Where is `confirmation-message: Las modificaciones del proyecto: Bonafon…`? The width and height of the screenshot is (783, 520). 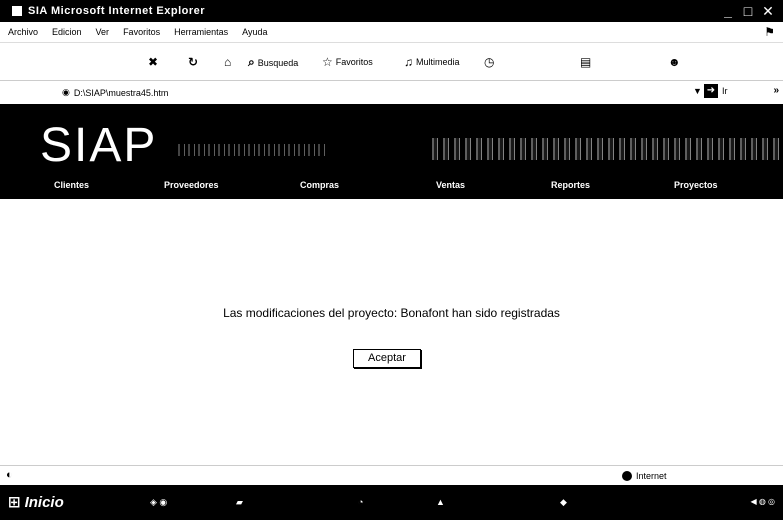
confirmation-message: Las modificaciones del proyecto: Bonafon… is located at coordinates (391, 313).